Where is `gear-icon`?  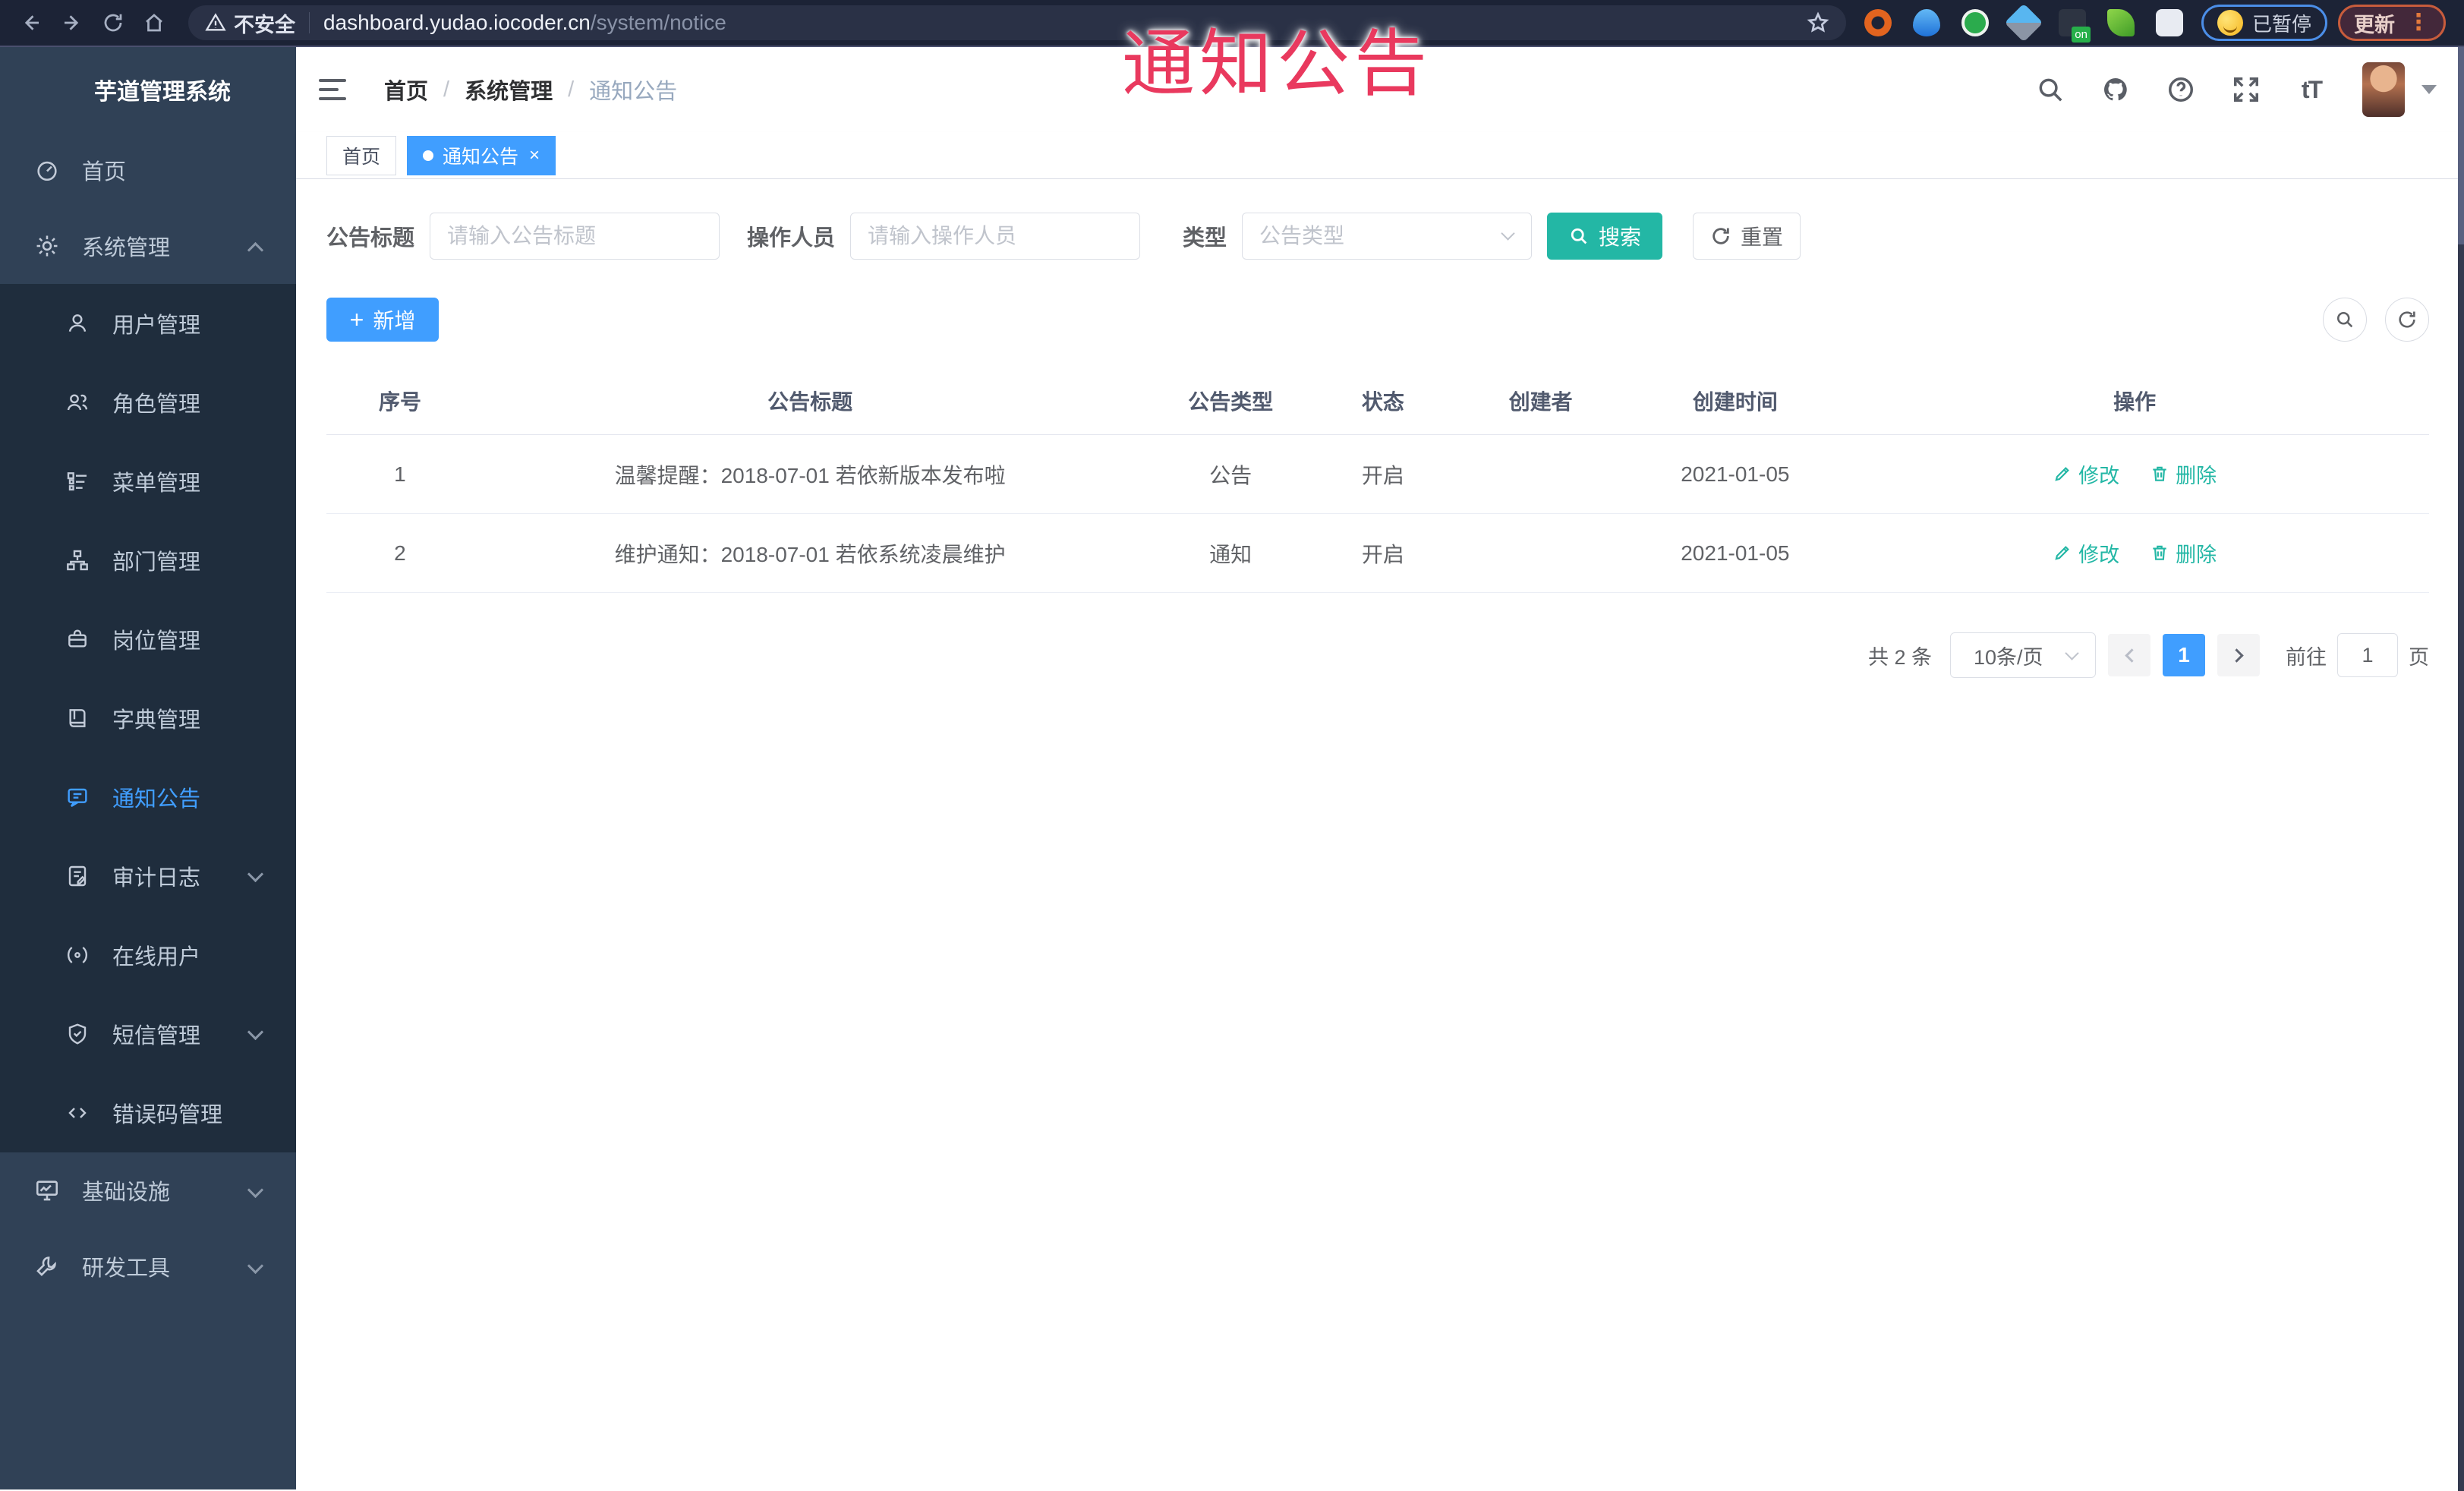 gear-icon is located at coordinates (47, 246).